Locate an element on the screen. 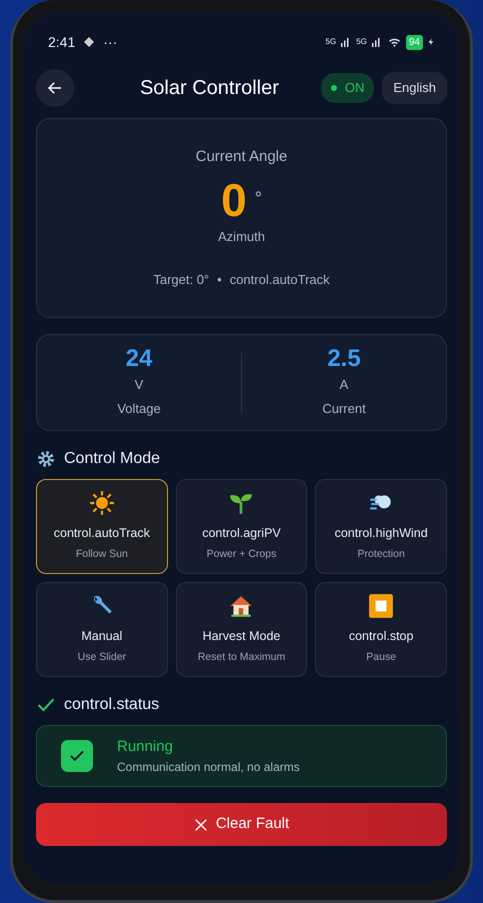 The image size is (483, 903). angle-unit: ° is located at coordinates (258, 198).